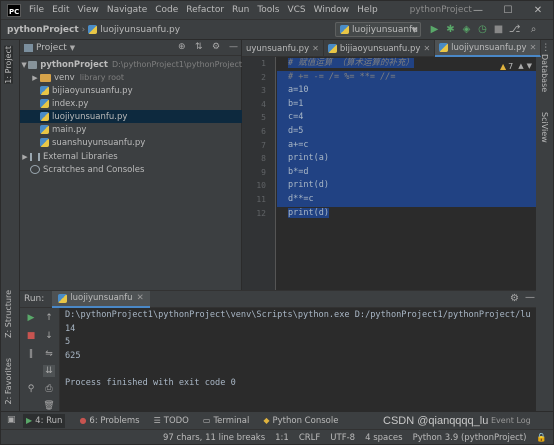  What do you see at coordinates (8, 65) in the screenshot?
I see `tab-project: 1: Project` at bounding box center [8, 65].